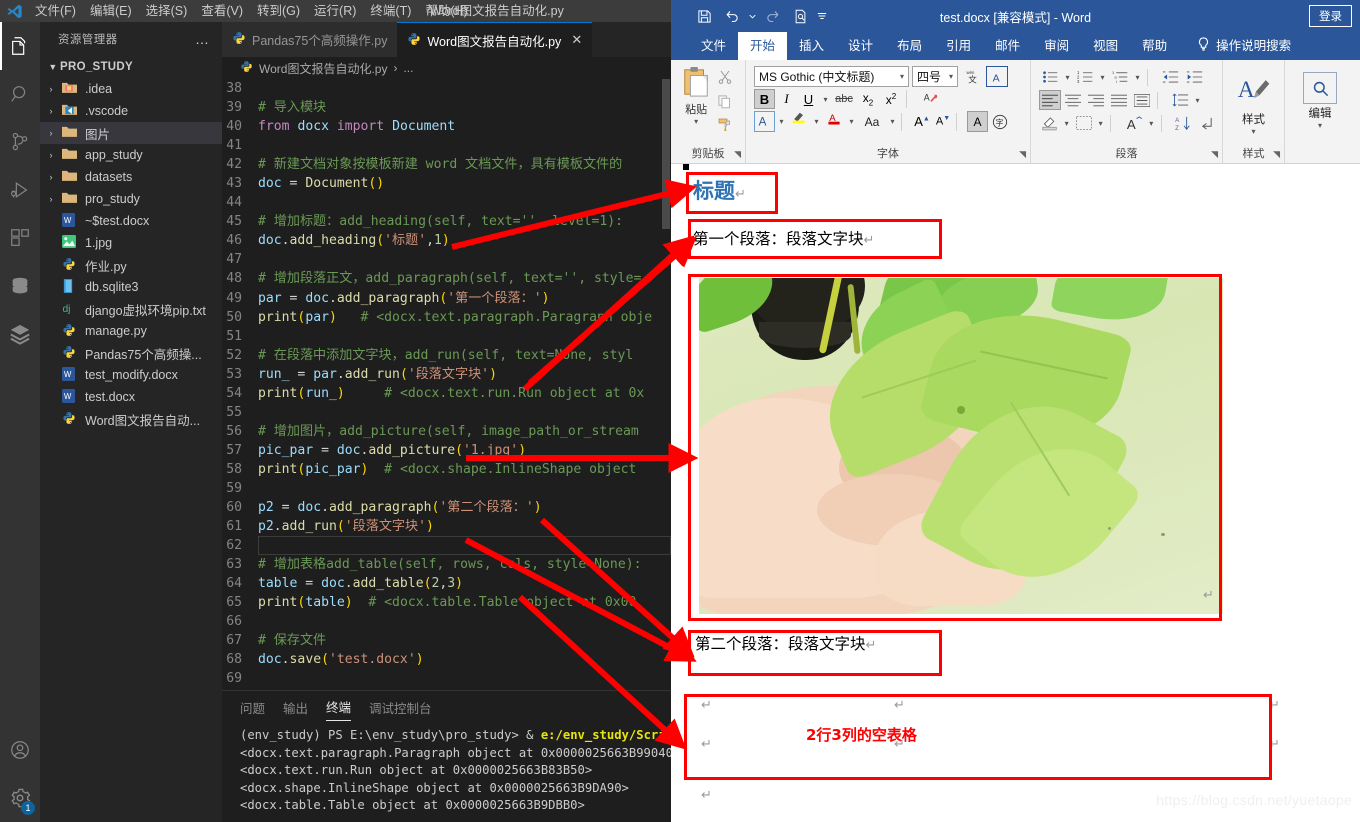  Describe the element at coordinates (446, 526) in the screenshot. I see `code-line: 61 p2.add_run('段落文字块')` at that location.